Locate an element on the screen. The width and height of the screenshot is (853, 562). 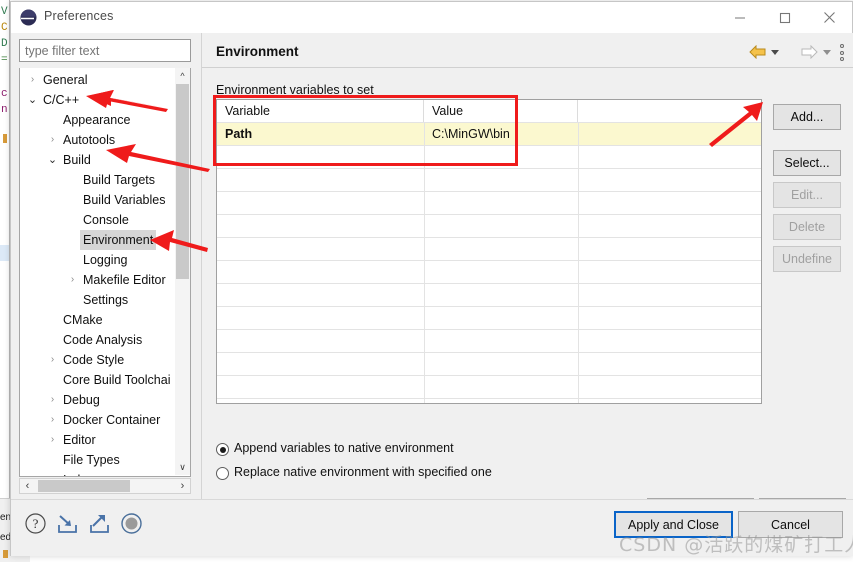
close-button is located at coordinates (829, 17).